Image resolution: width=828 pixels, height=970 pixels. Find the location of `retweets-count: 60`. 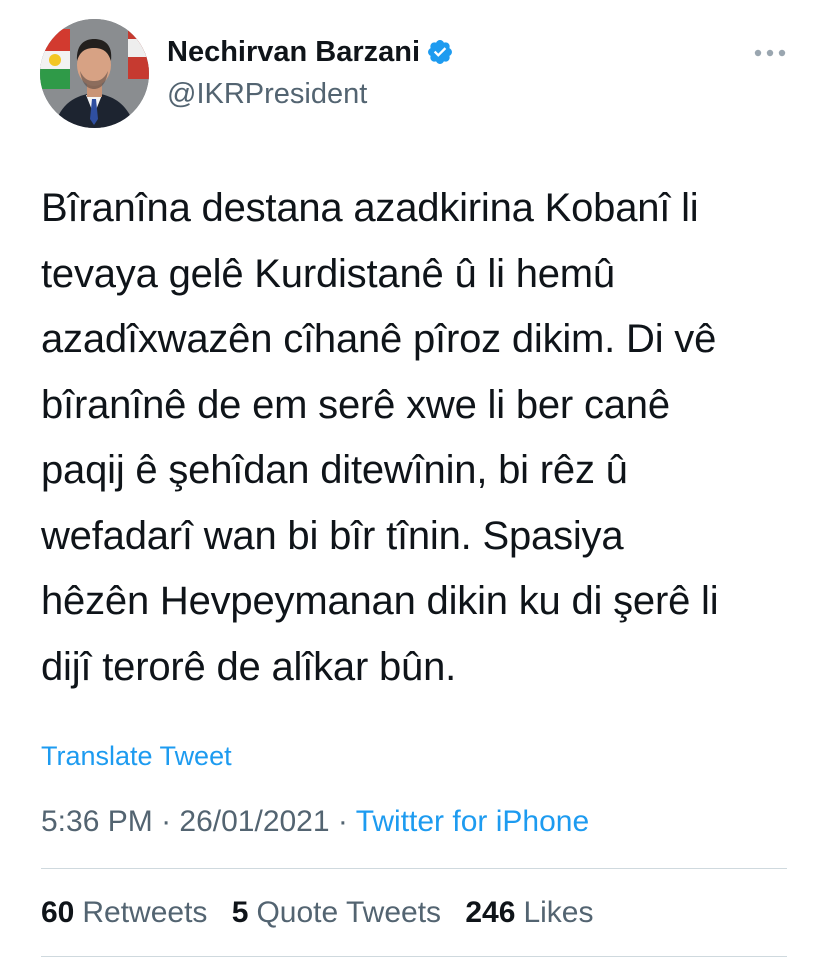

retweets-count: 60 is located at coordinates (58, 912).